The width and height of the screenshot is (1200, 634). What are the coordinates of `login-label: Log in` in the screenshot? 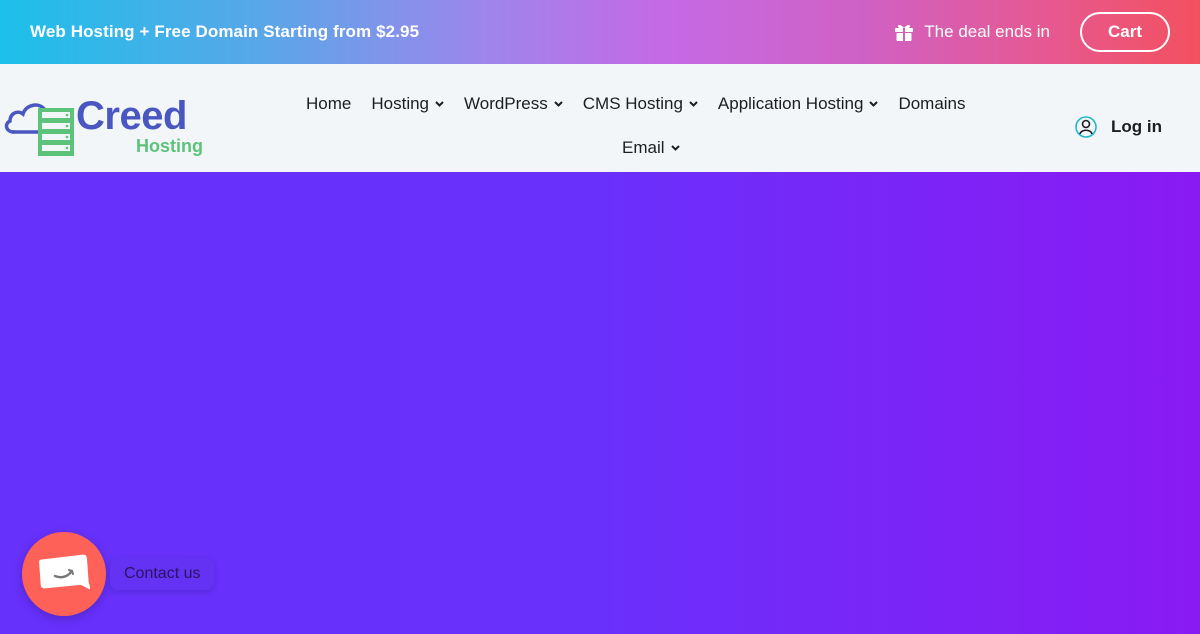 It's located at (1136, 126).